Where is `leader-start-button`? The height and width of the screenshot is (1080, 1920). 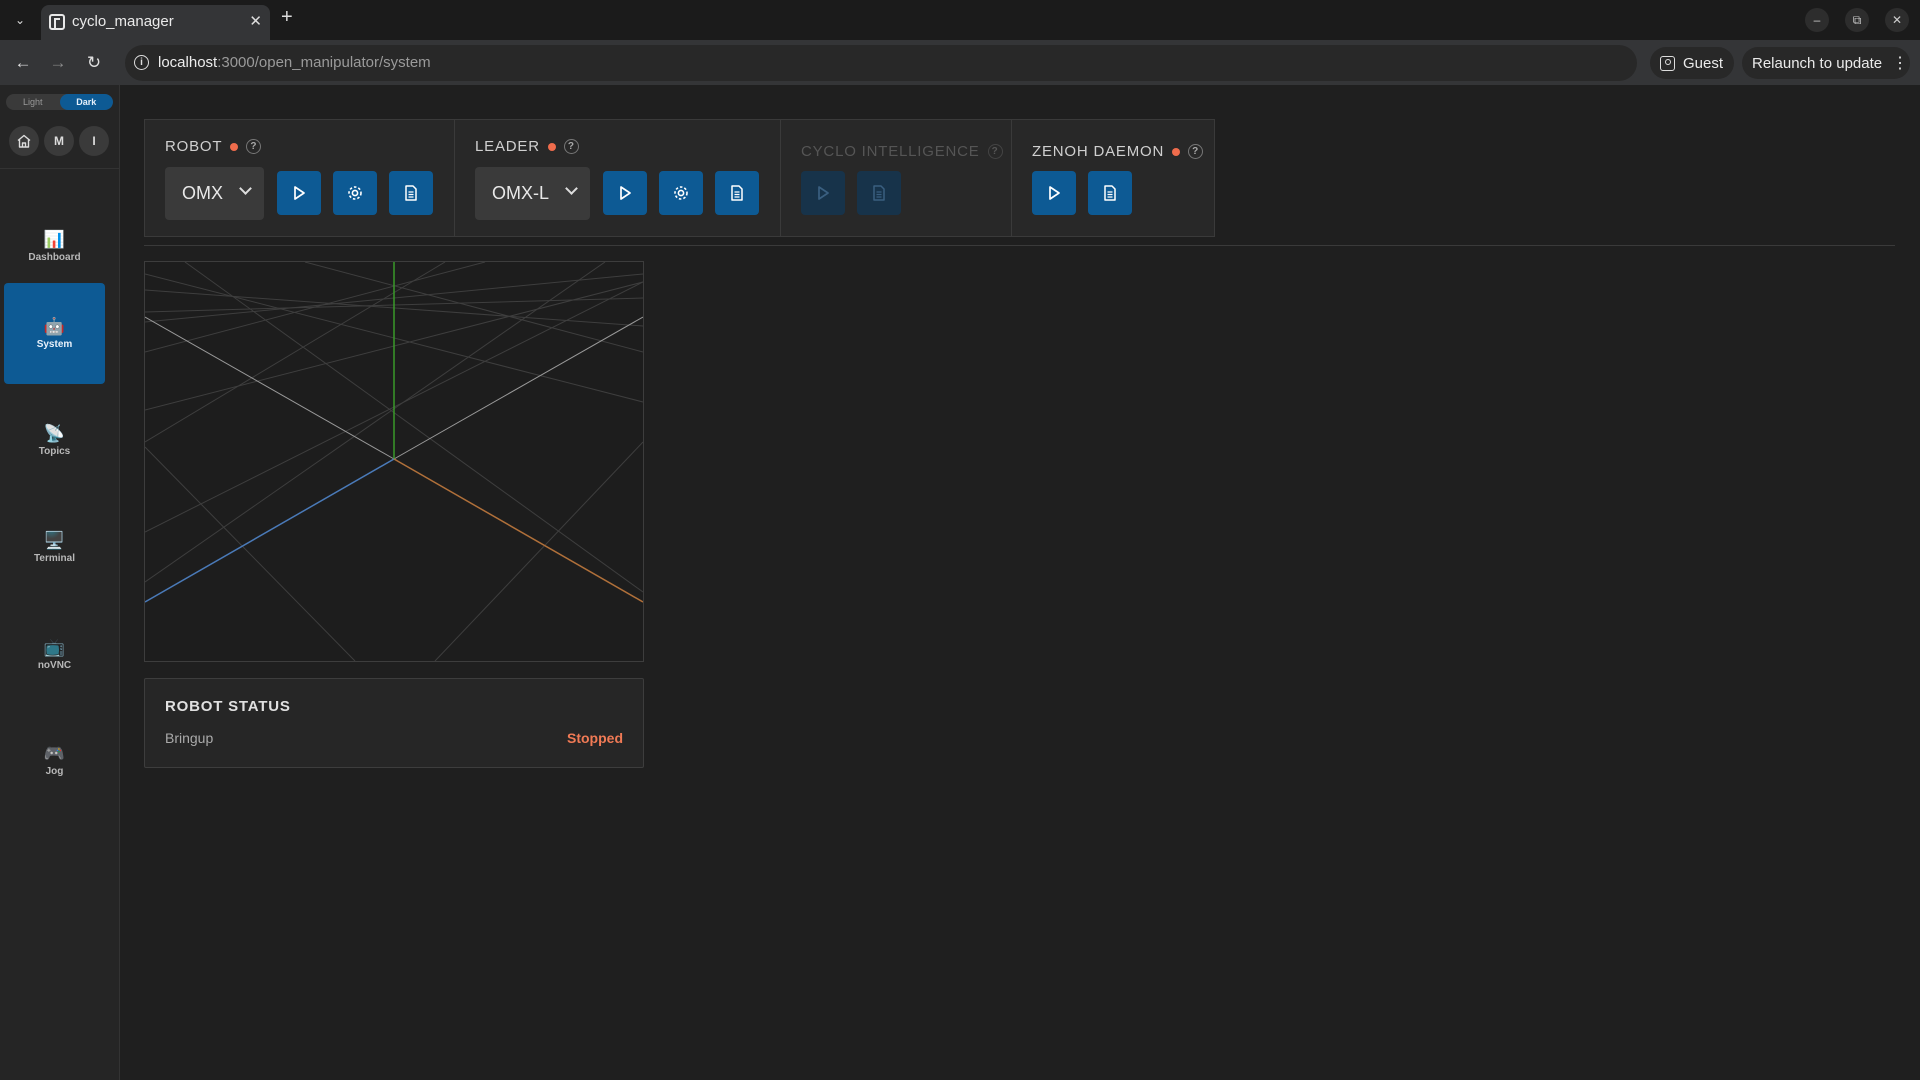 leader-start-button is located at coordinates (625, 193).